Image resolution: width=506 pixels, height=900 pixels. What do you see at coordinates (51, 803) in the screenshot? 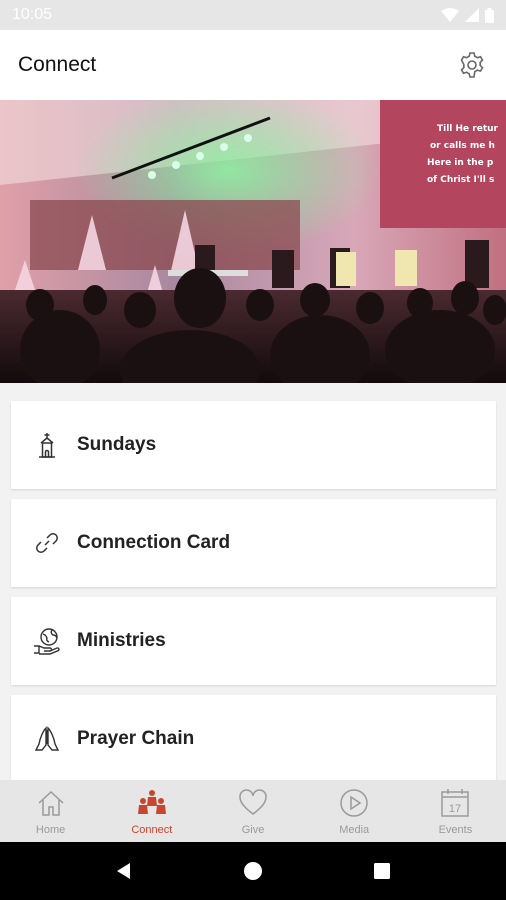
I see `home-icon` at bounding box center [51, 803].